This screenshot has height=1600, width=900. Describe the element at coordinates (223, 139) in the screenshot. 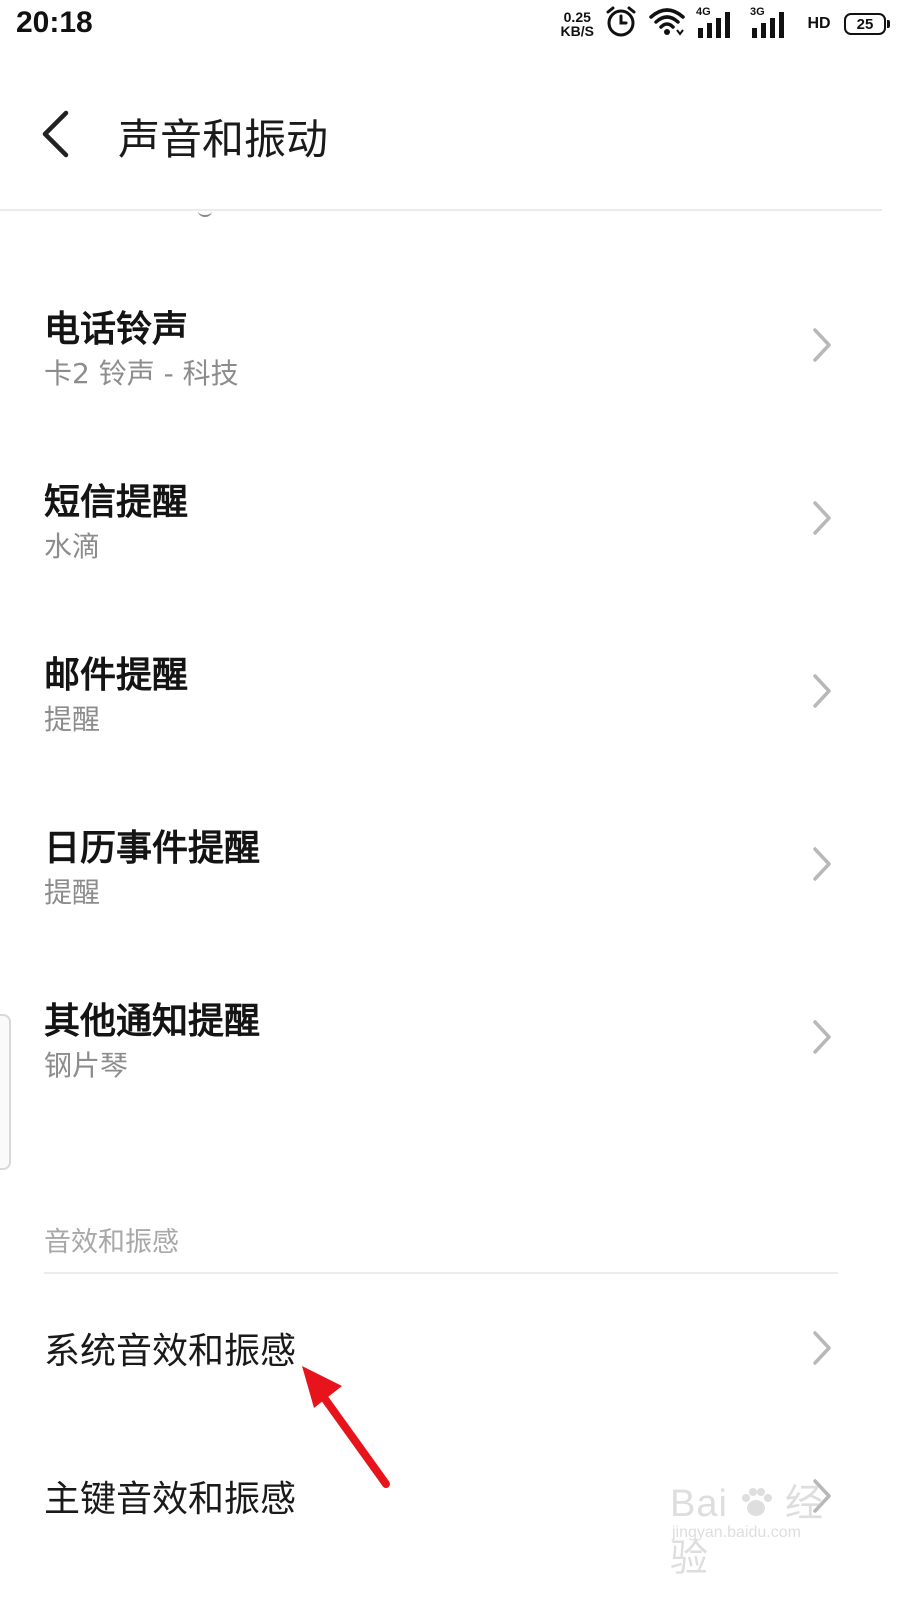

I see `page-title: 声音和振动` at that location.